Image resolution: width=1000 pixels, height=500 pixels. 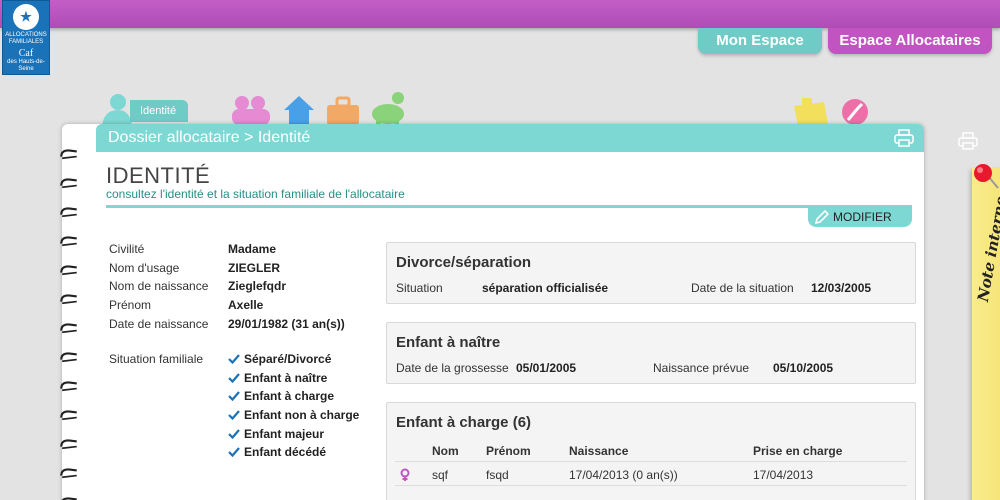 I want to click on info-row-prenom: Prénom Axelle, so click(x=244, y=307).